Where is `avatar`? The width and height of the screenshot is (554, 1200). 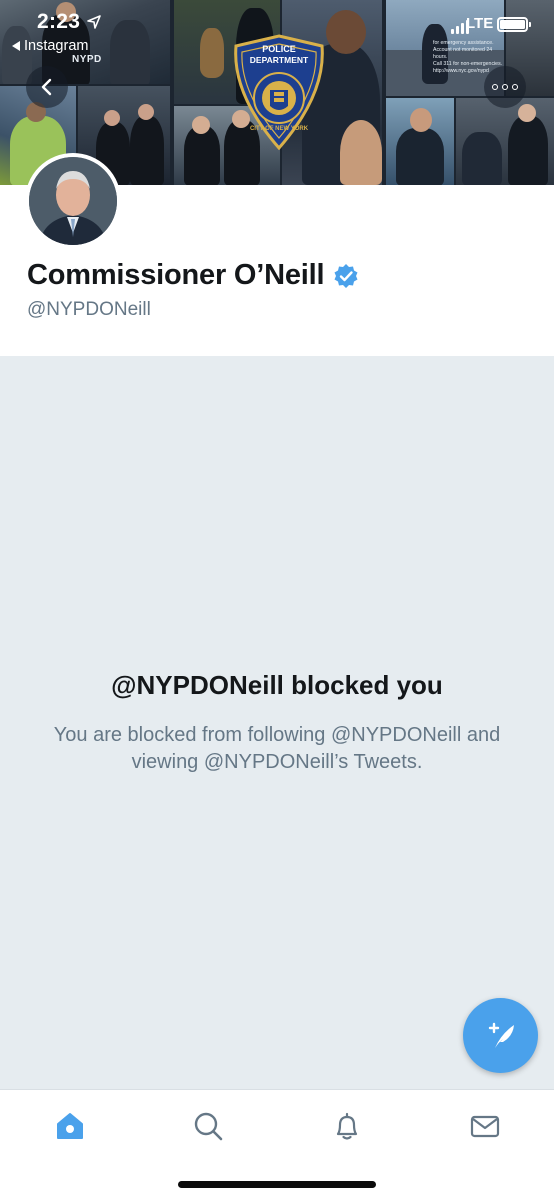
avatar is located at coordinates (73, 201).